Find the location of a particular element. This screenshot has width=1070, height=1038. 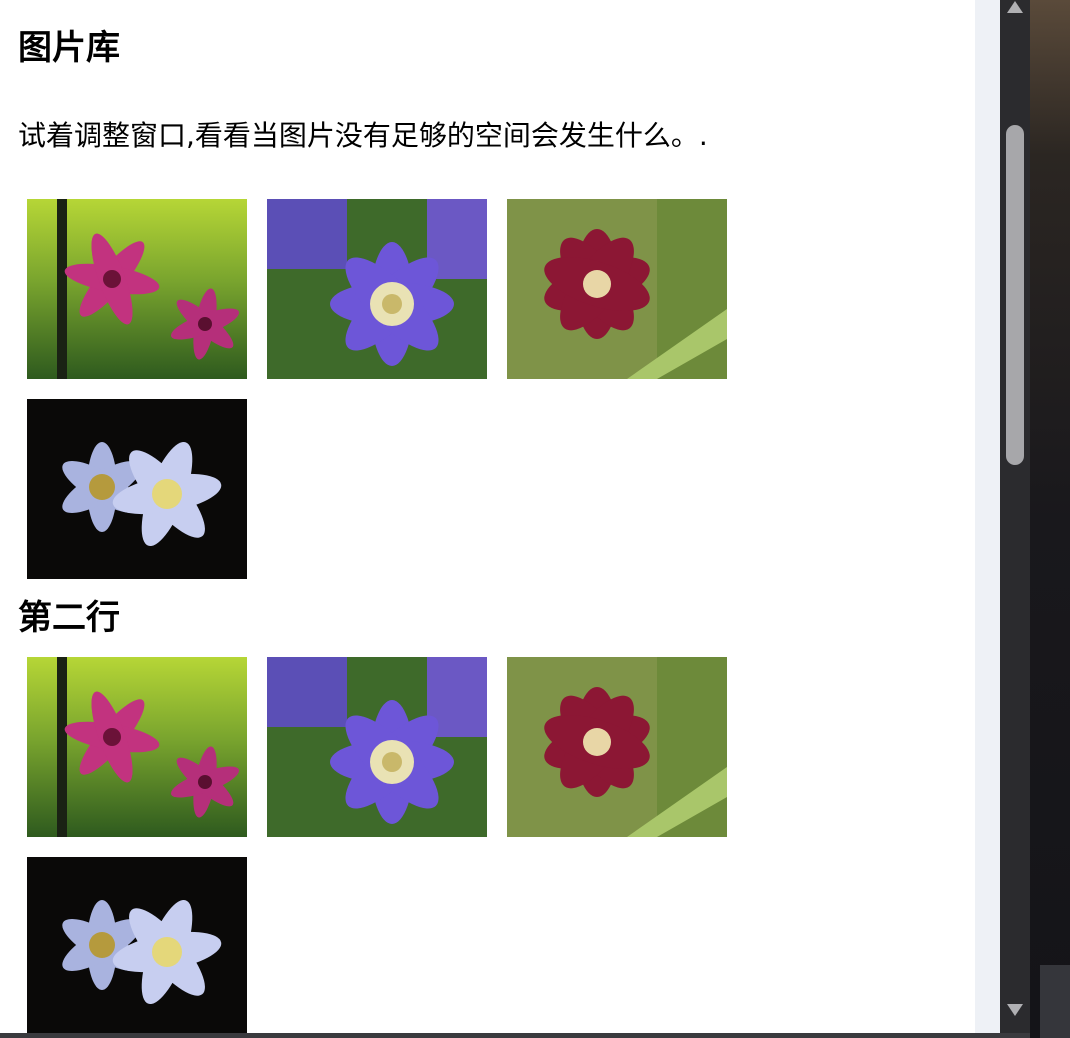

desktop-panel is located at coordinates (1055, 1001).